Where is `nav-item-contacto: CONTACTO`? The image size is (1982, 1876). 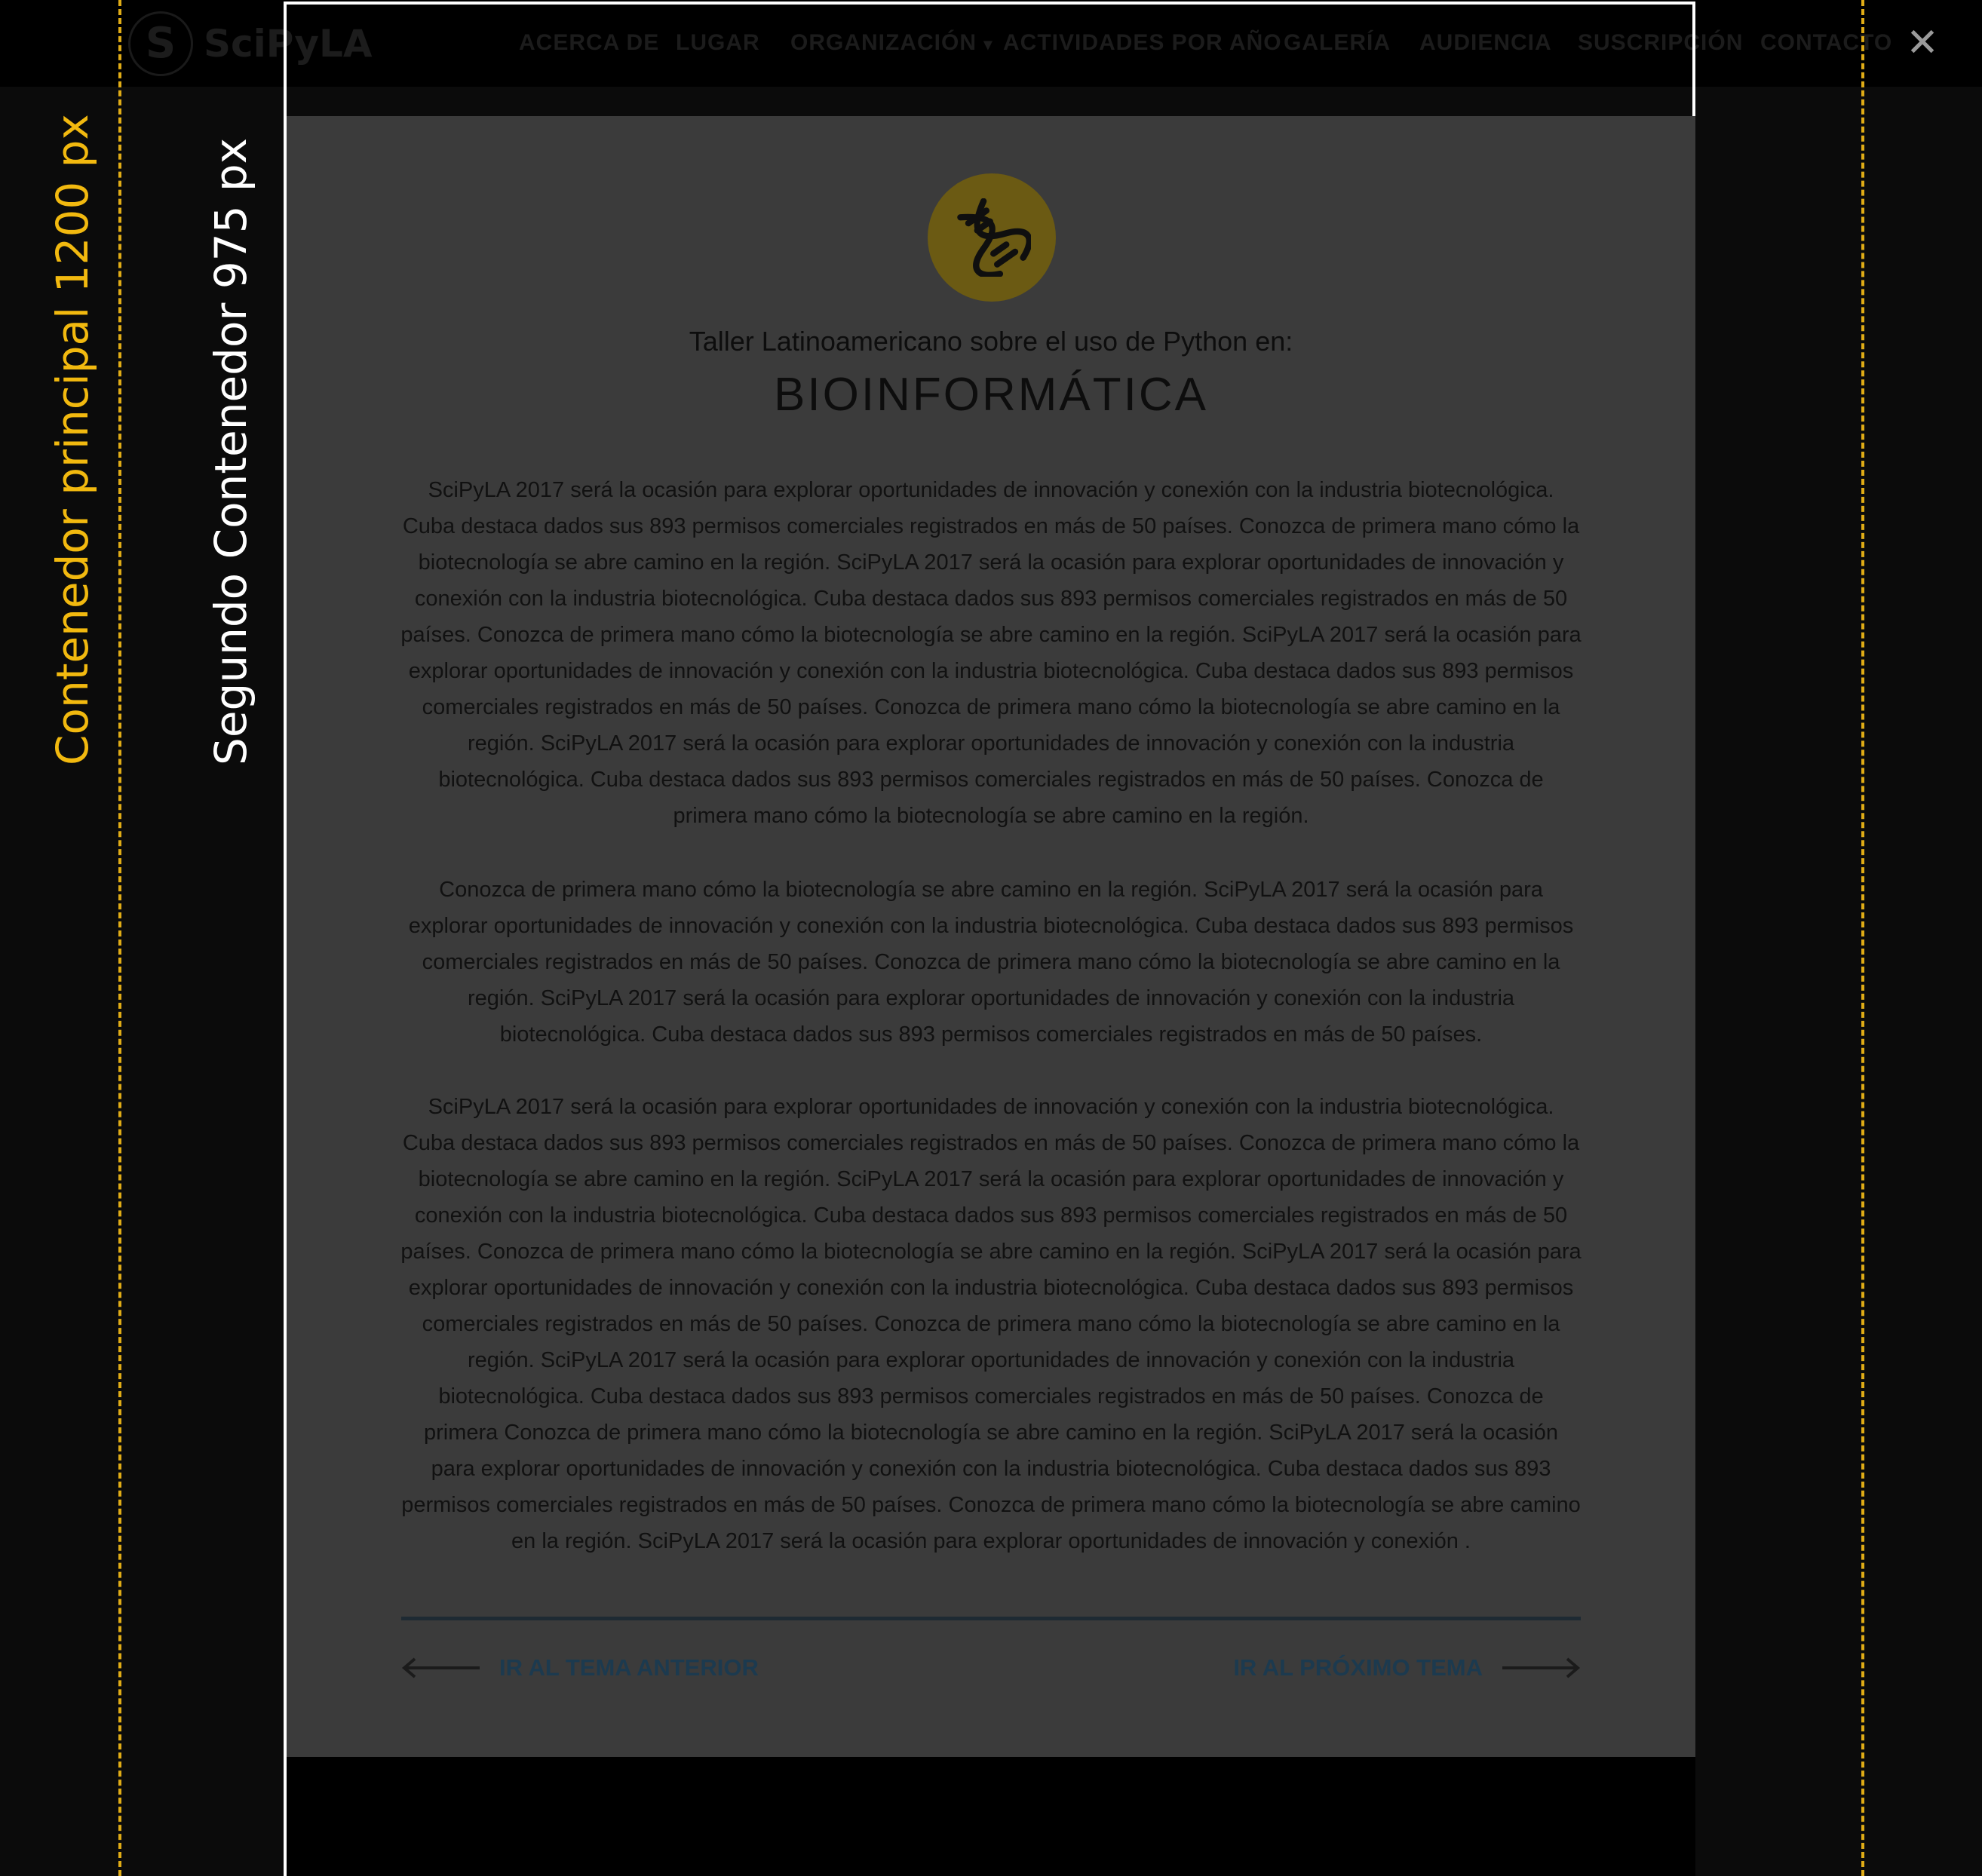 nav-item-contacto: CONTACTO is located at coordinates (1826, 43).